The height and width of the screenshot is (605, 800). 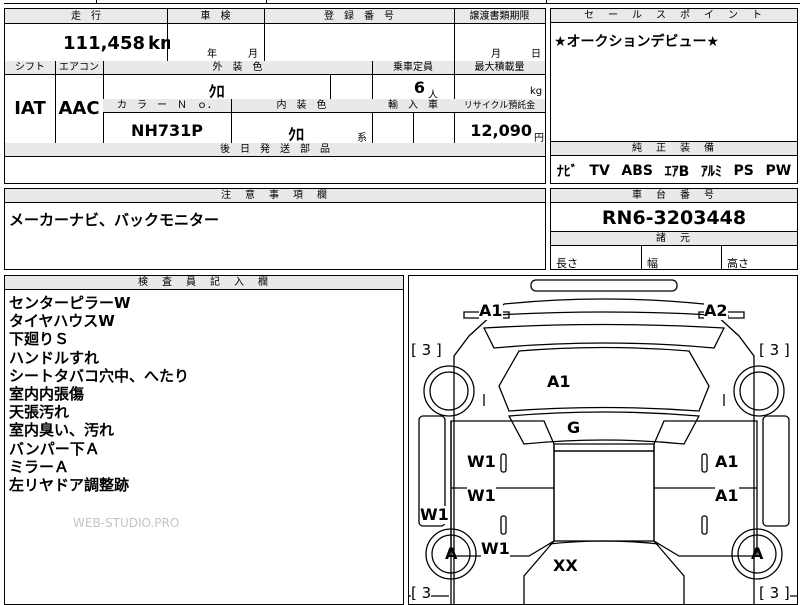 I want to click on inspector-header: 検 査 員 記 入 欄, so click(x=204, y=283).